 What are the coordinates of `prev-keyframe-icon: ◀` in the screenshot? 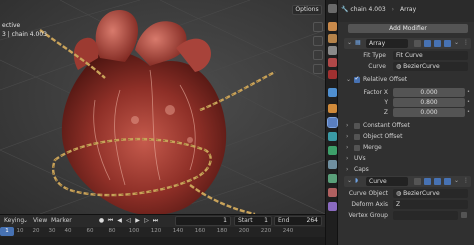 It's located at (119, 221).